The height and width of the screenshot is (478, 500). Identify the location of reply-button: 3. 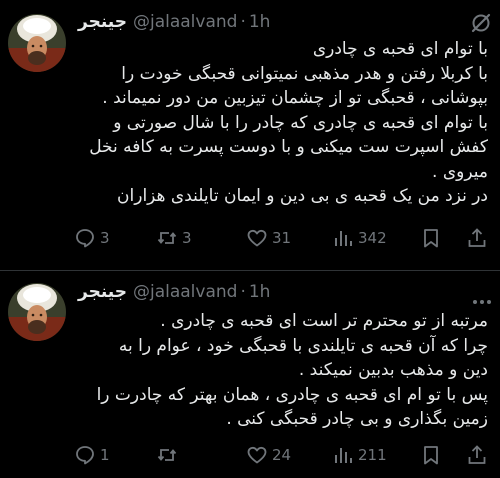
(115, 238).